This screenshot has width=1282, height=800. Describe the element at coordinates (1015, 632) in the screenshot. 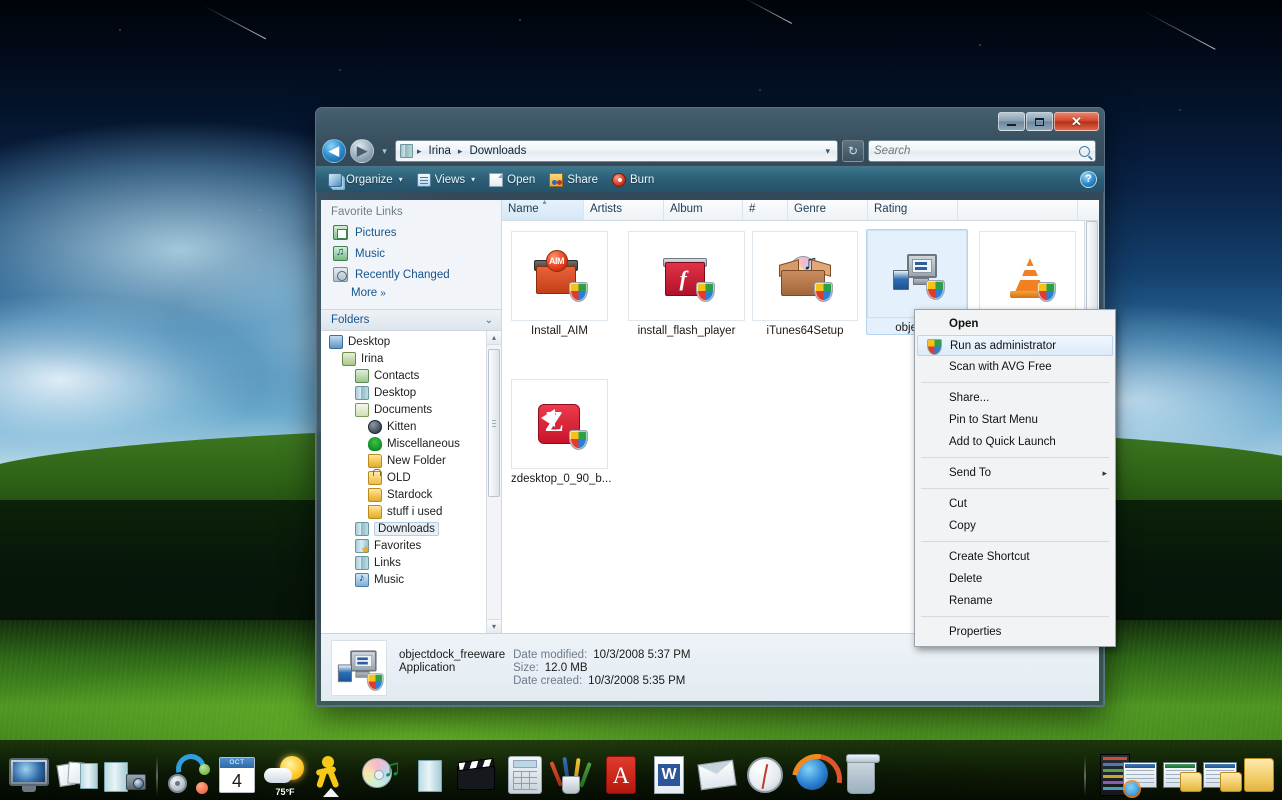

I see `menu-item-properties: Properties` at that location.